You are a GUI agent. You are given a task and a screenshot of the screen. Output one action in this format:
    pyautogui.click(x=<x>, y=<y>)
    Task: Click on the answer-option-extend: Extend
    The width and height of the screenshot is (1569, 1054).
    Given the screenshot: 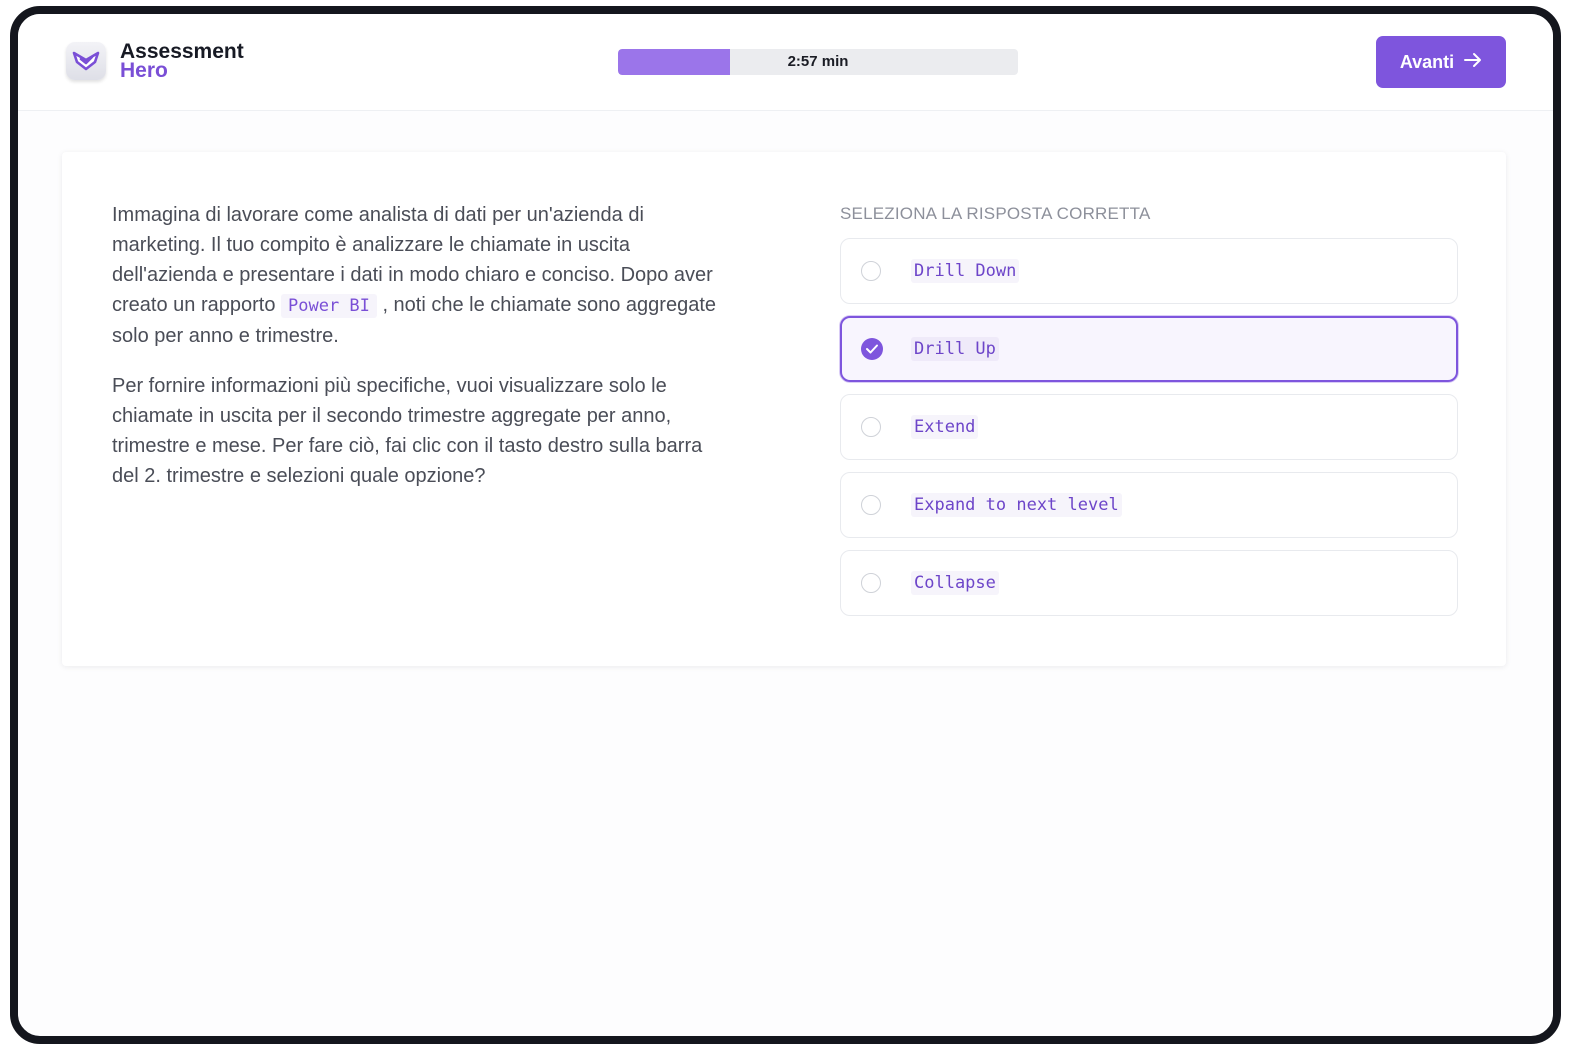 What is the action you would take?
    pyautogui.click(x=1149, y=427)
    